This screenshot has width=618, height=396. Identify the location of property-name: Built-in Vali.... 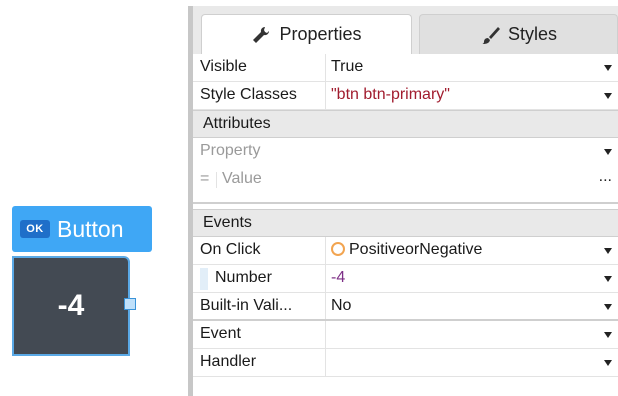
(246, 305).